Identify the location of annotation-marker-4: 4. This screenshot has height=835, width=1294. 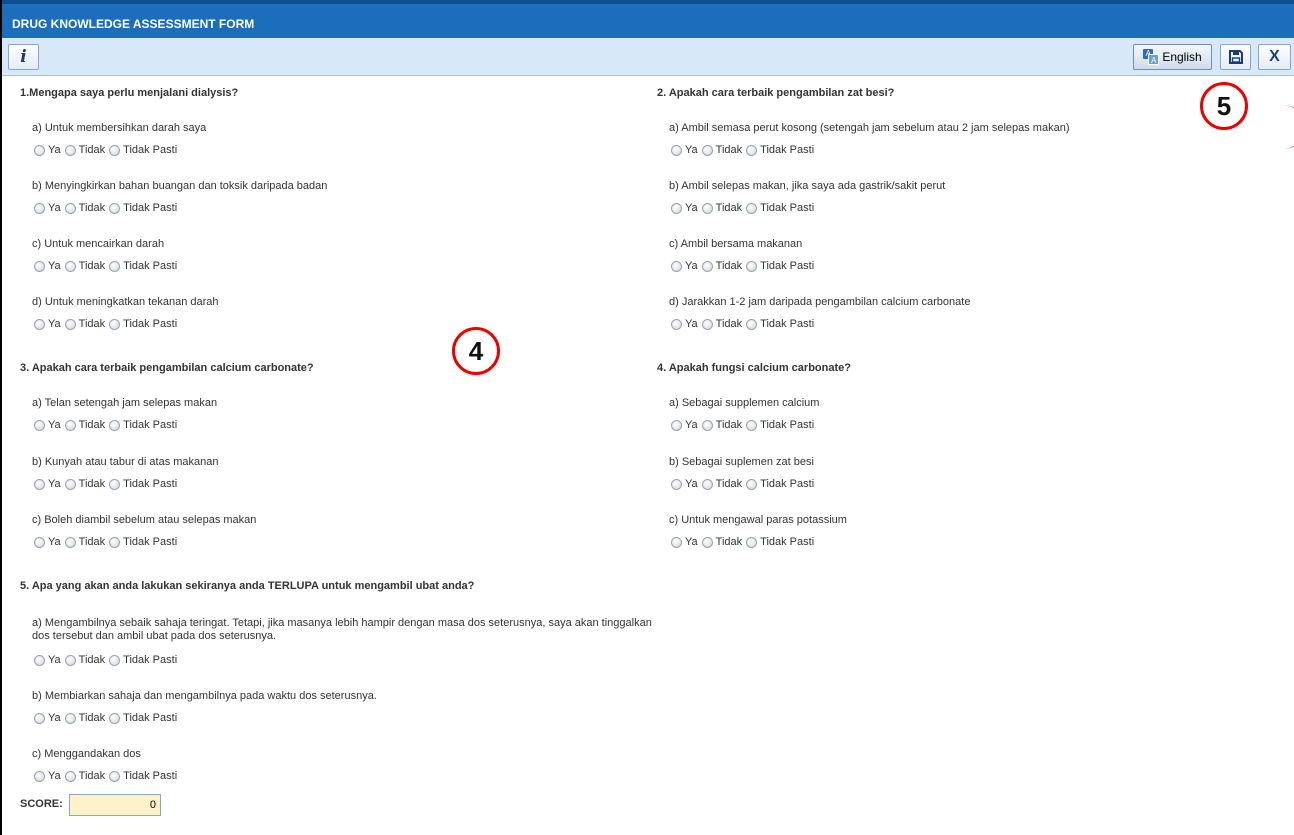
(476, 351).